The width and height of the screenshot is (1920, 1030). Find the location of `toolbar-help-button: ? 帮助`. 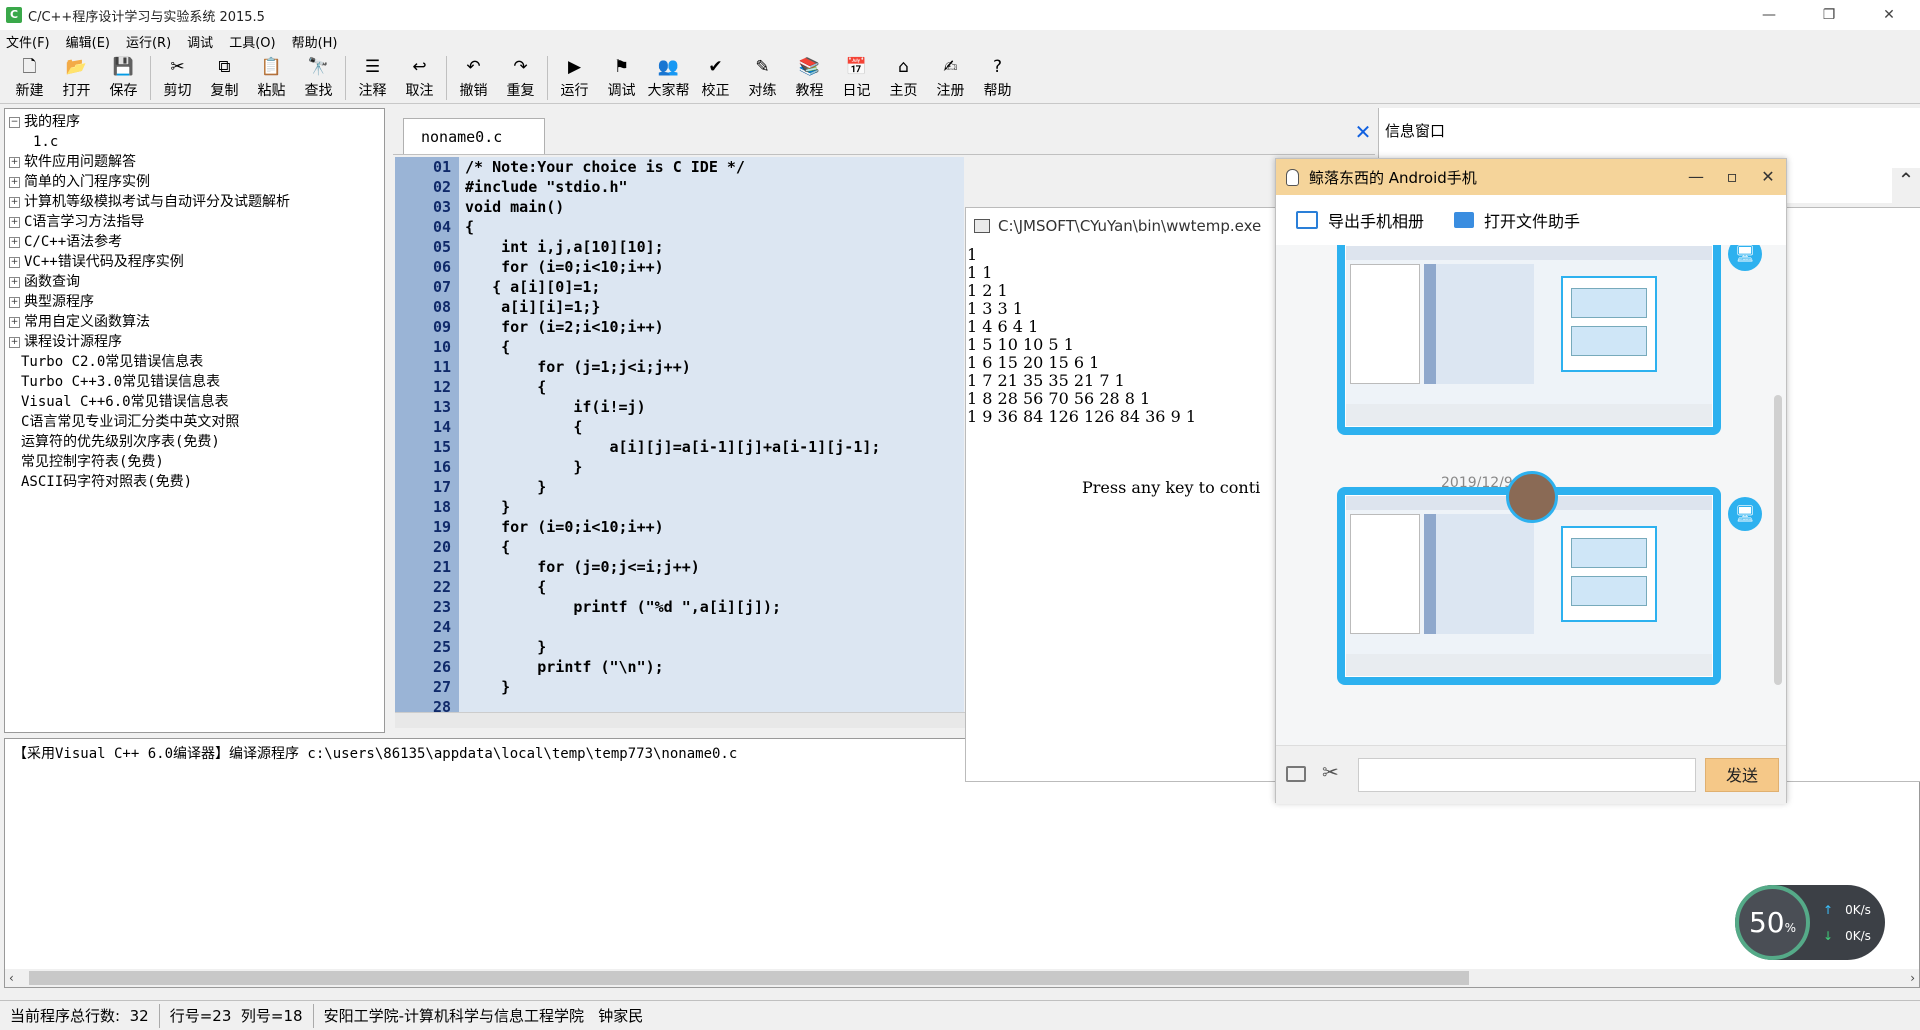

toolbar-help-button: ? 帮助 is located at coordinates (997, 77).